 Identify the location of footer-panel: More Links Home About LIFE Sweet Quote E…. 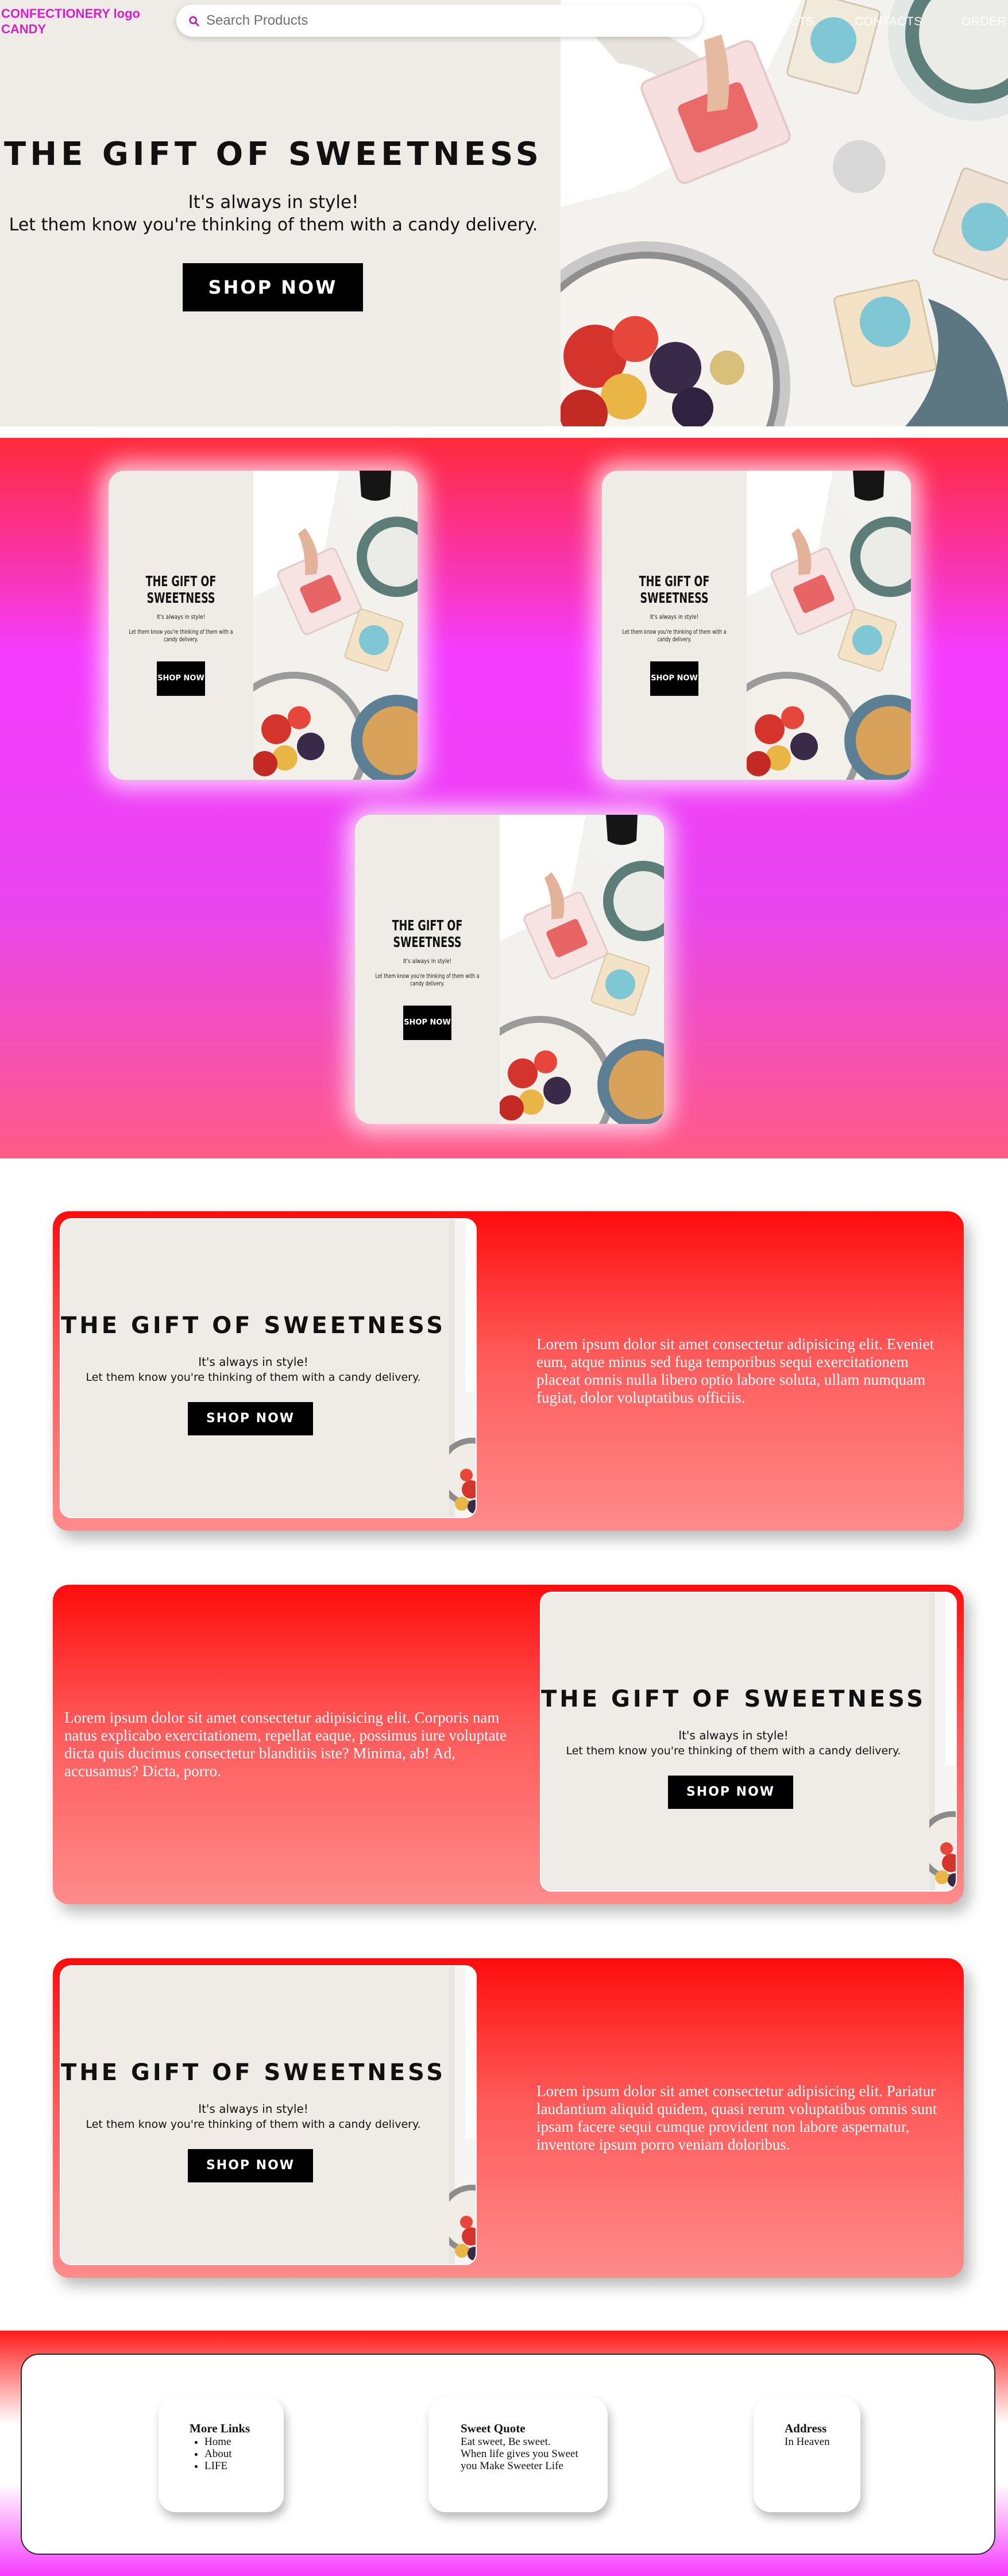
(508, 2454).